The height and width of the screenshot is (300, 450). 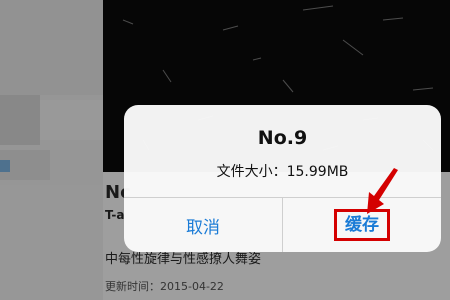 I want to click on file-size-message: 文件大小：15.99MB, so click(x=282, y=172).